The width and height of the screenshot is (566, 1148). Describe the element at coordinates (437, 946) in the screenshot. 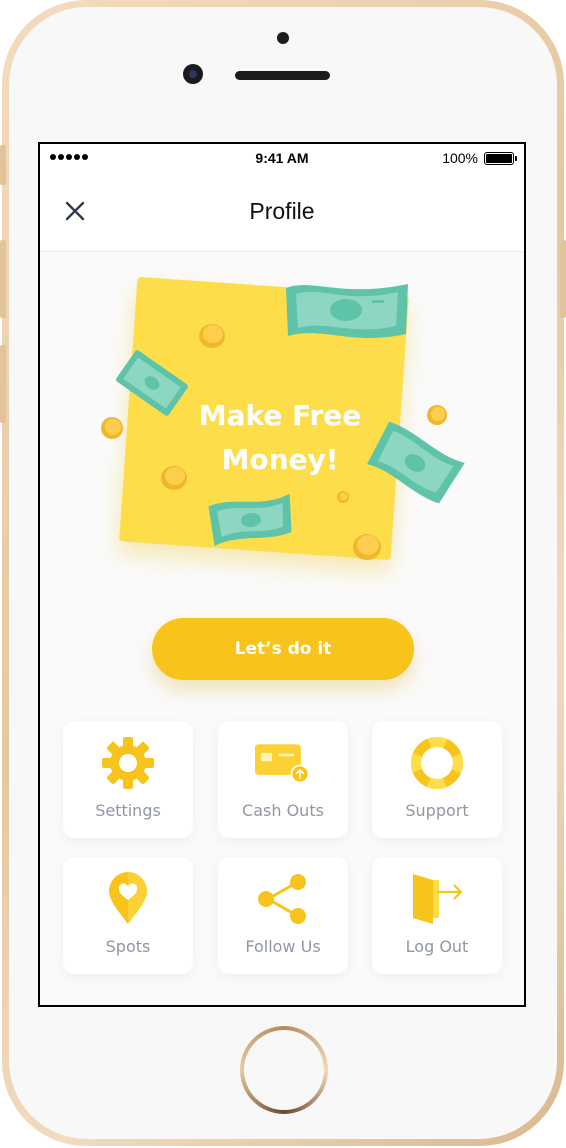

I see `menu-label-log-out: Log Out` at that location.